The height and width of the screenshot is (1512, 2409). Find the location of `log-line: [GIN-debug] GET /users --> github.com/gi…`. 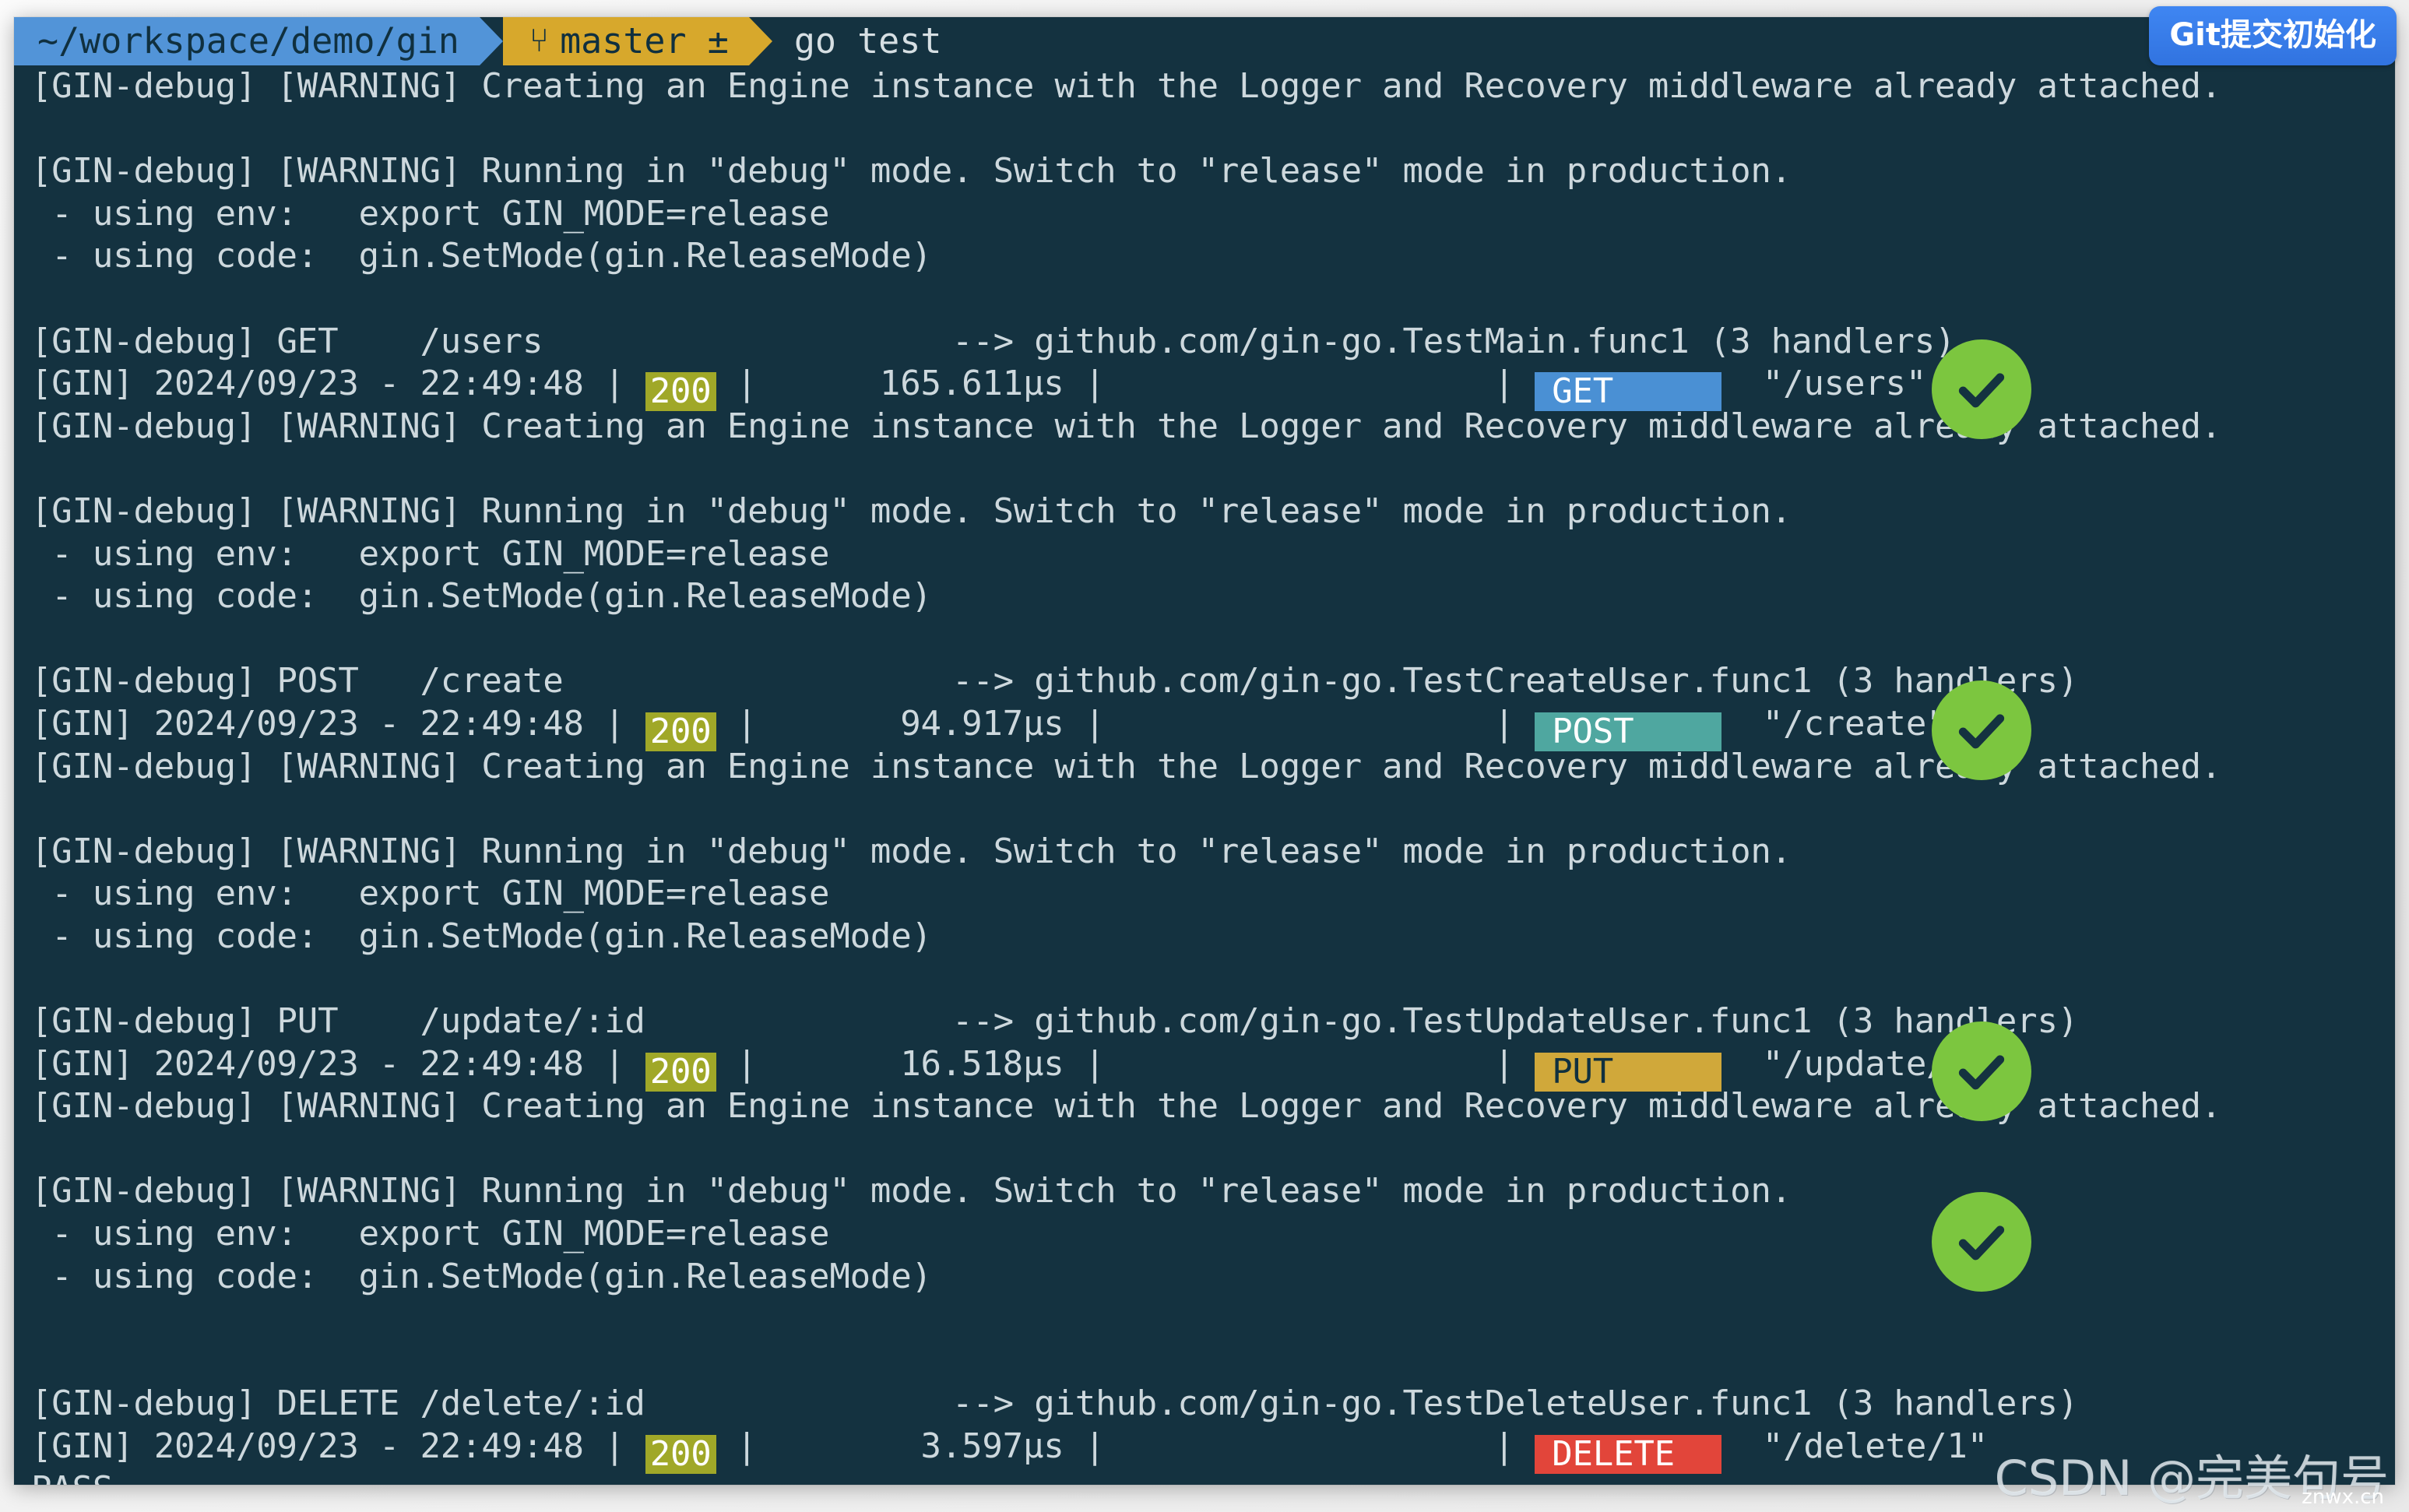

log-line: [GIN-debug] GET /users --> github.com/gi… is located at coordinates (994, 341).